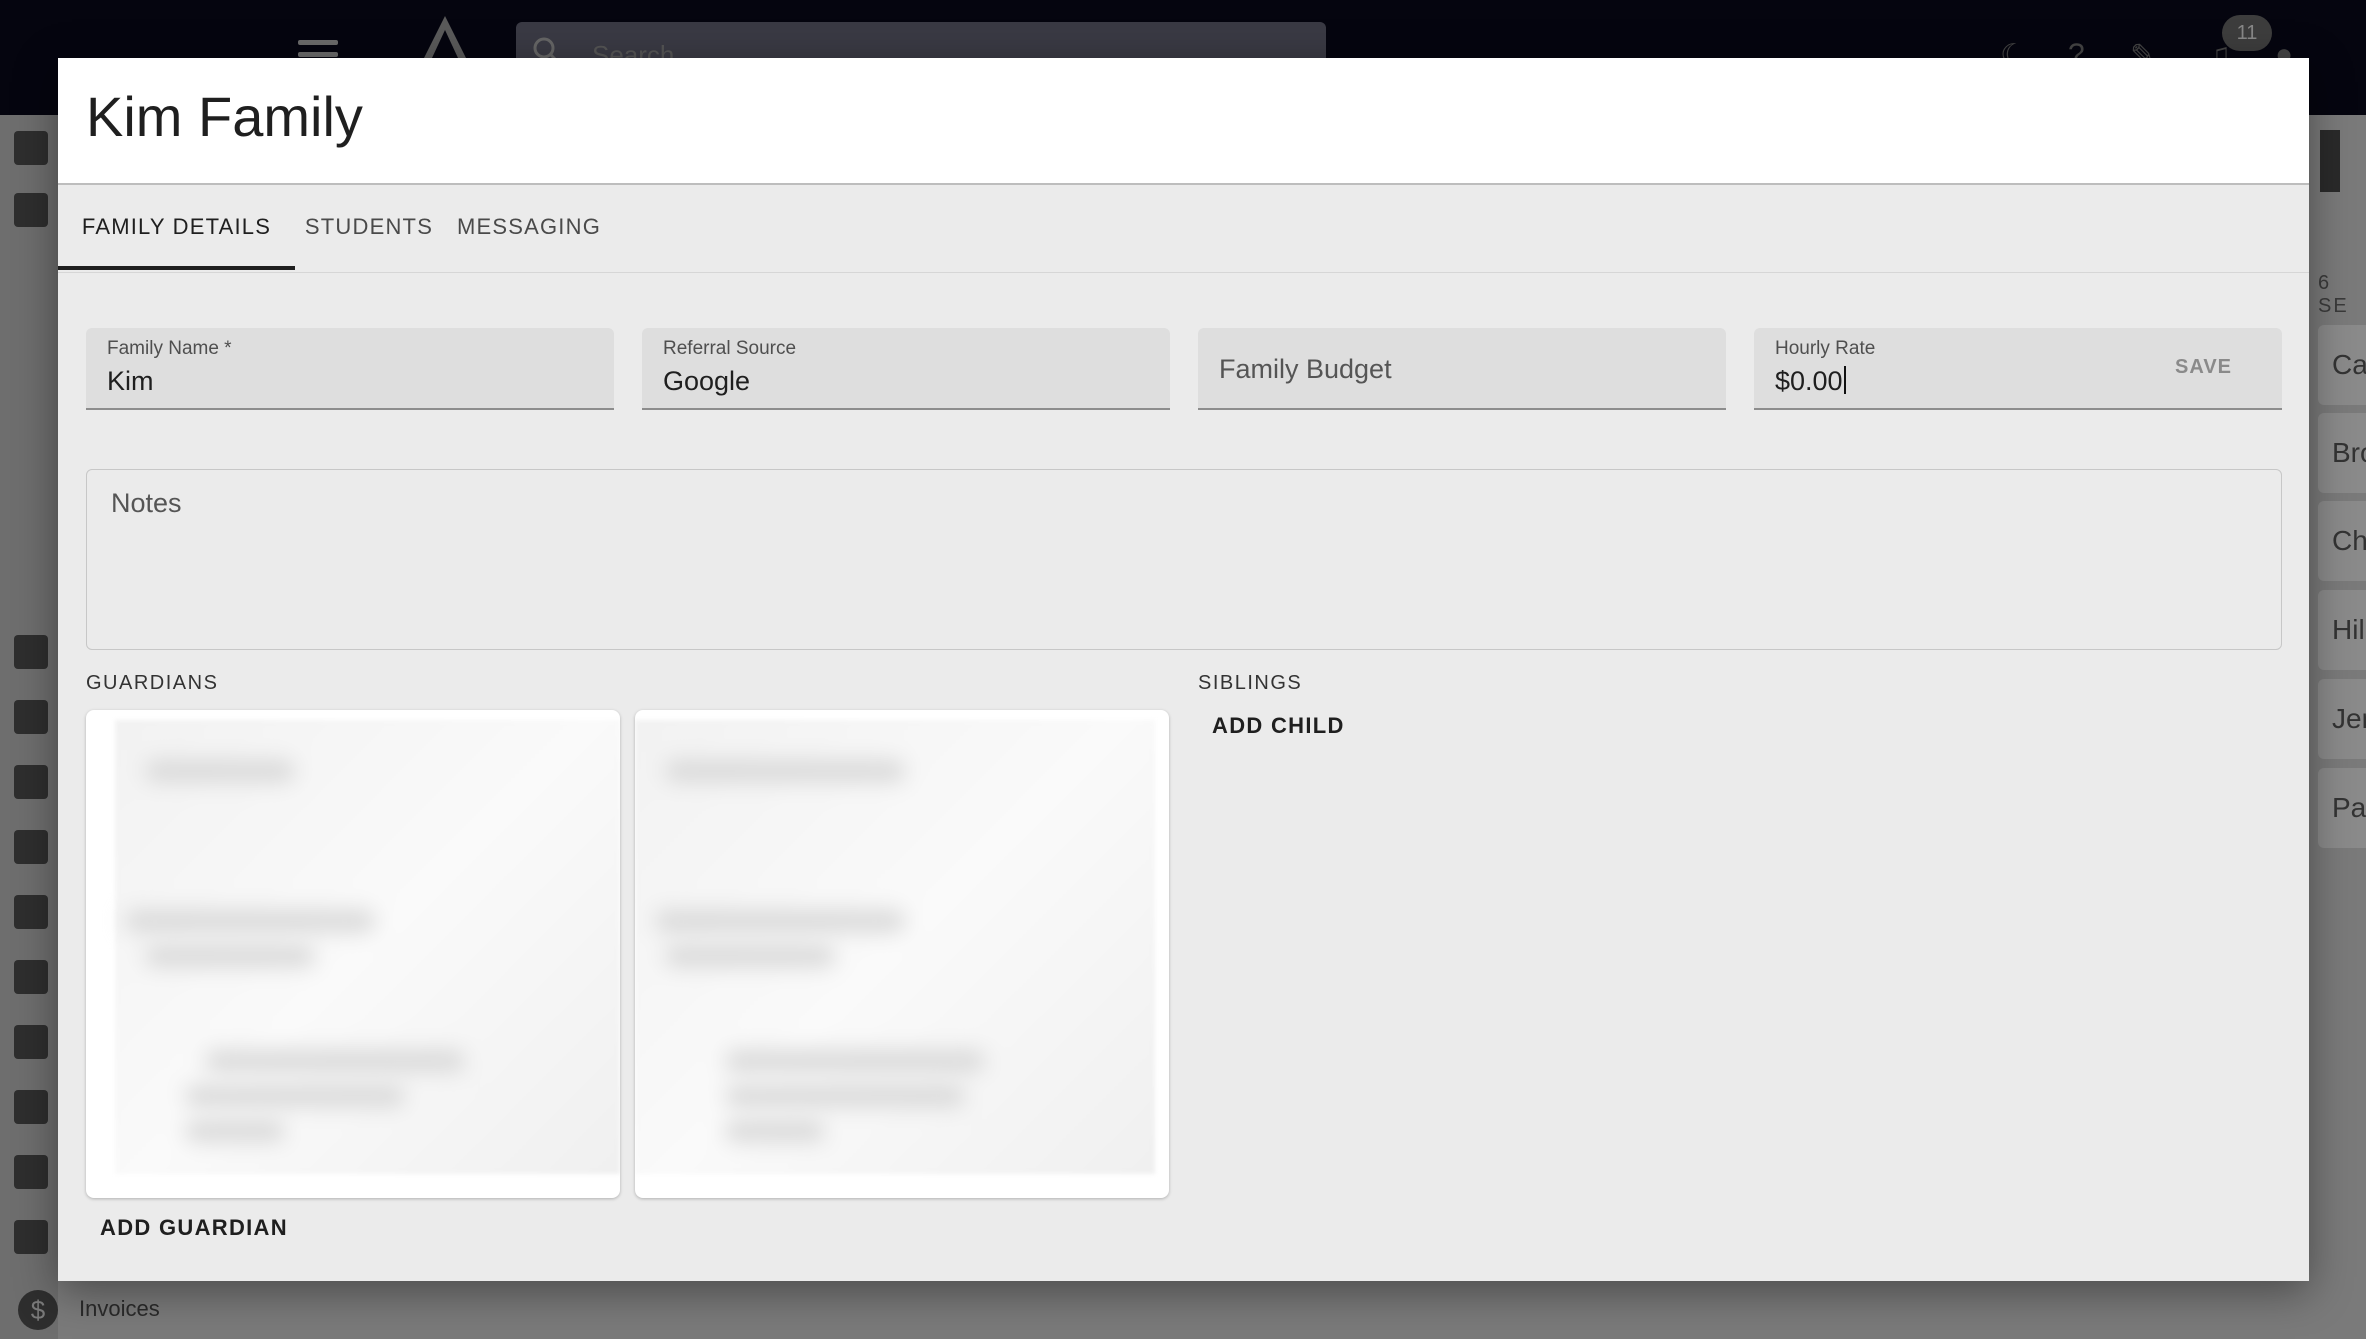 Image resolution: width=2366 pixels, height=1339 pixels. I want to click on hourly-rate-field: Hourly Rate $0.00 SAVE, so click(2018, 369).